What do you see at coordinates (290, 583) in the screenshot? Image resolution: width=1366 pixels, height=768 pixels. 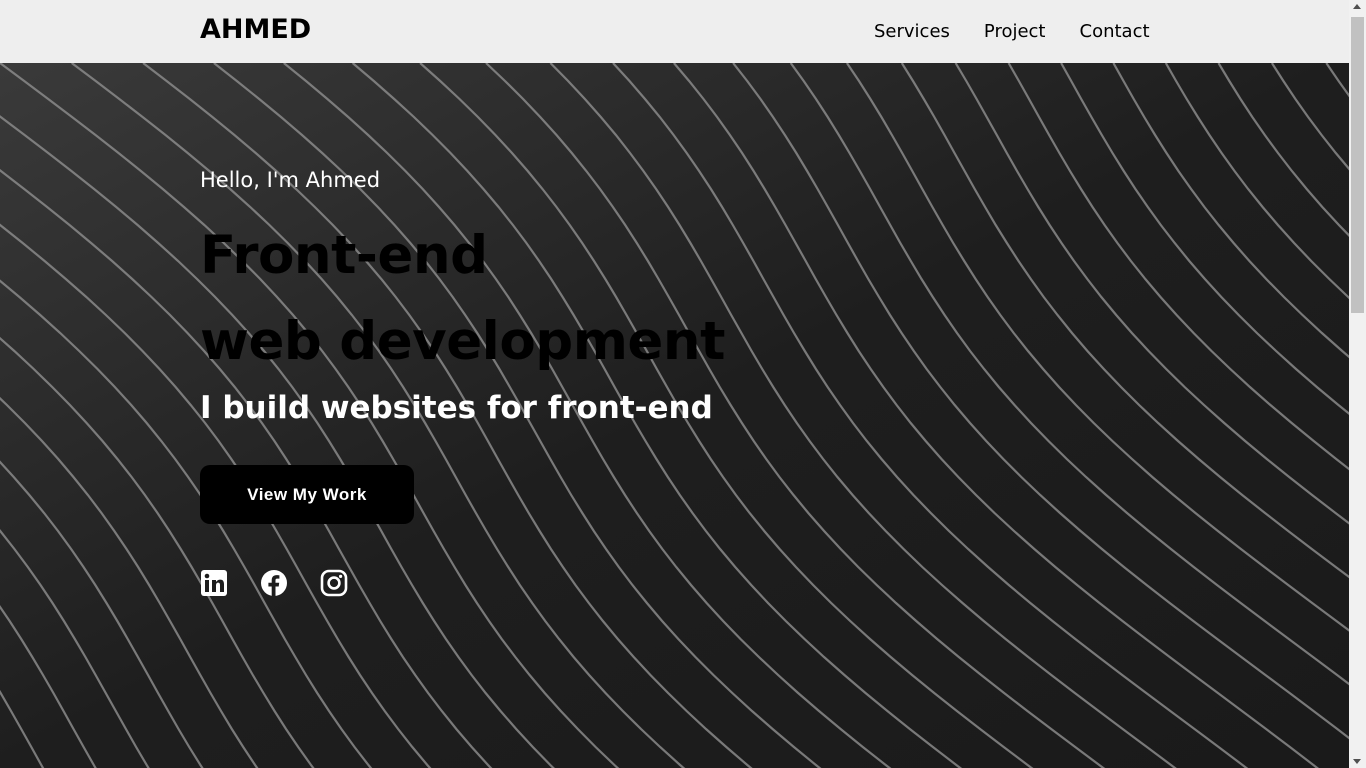 I see `social-links` at bounding box center [290, 583].